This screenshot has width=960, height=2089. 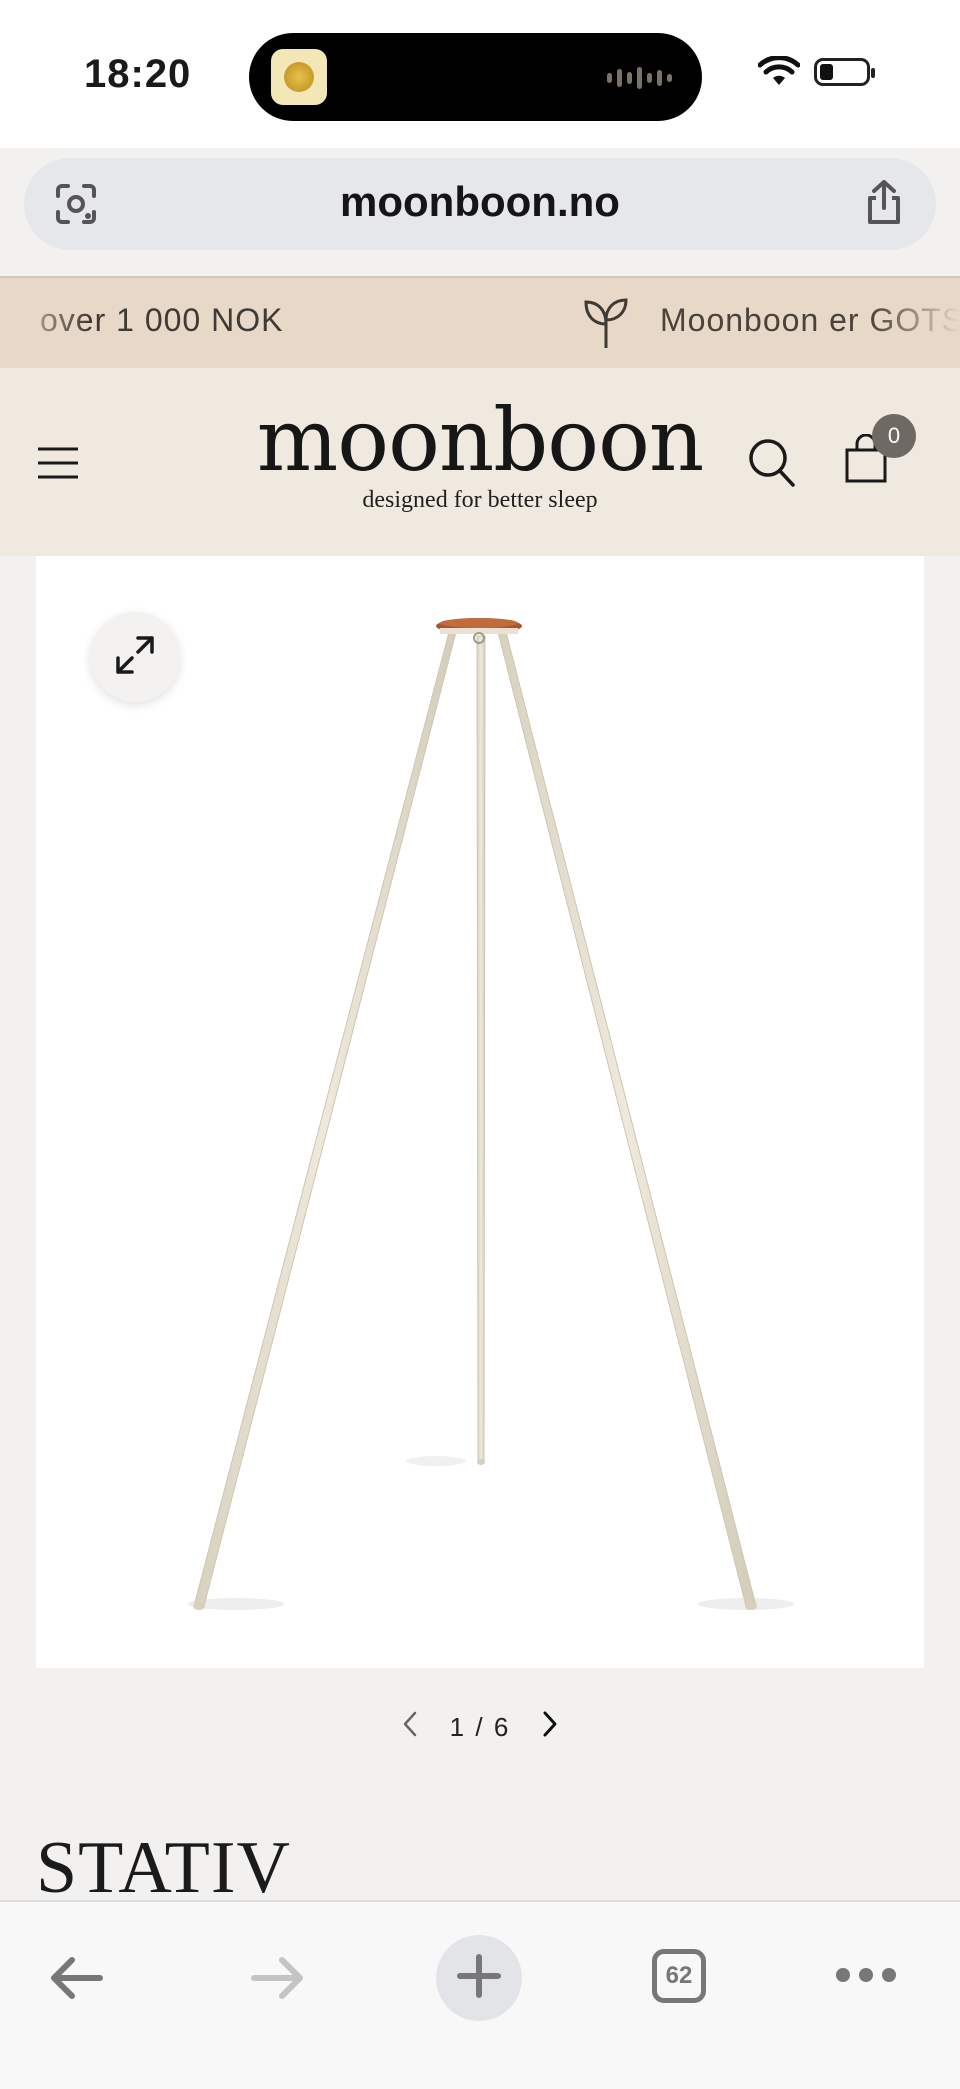 I want to click on gallery-position: 1 / 6, so click(x=480, y=1727).